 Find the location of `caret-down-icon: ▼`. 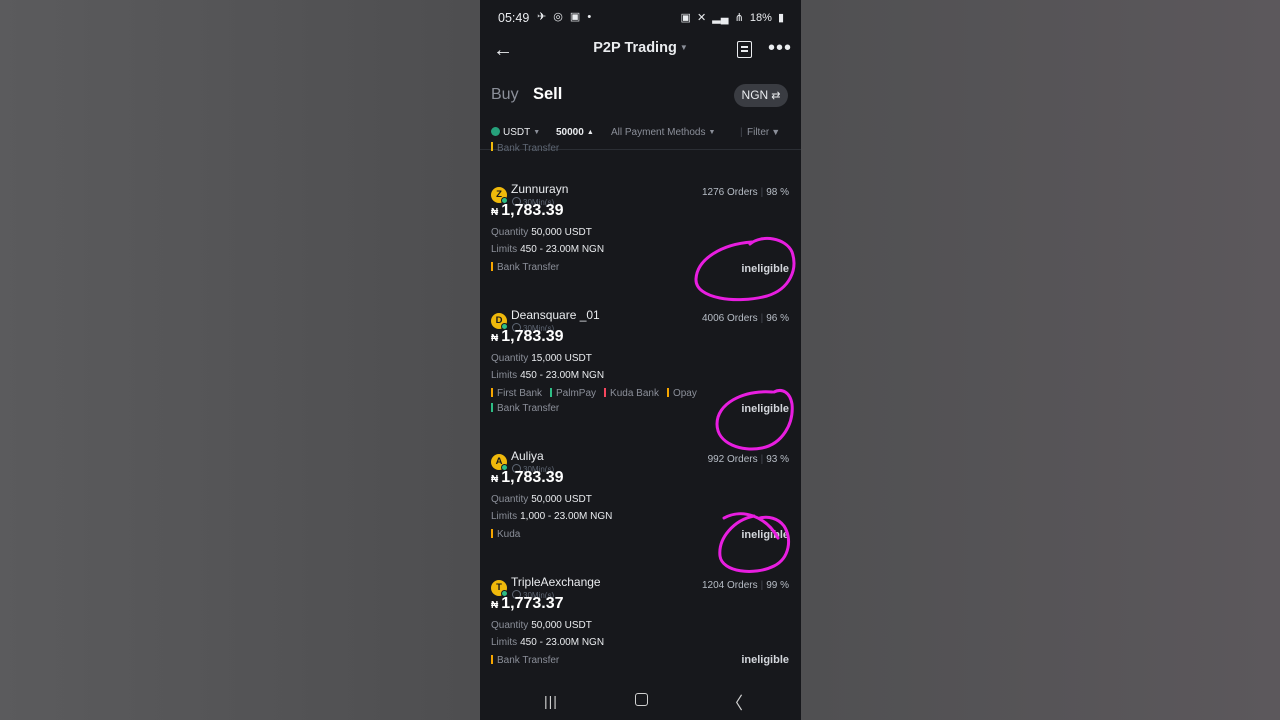

caret-down-icon: ▼ is located at coordinates (683, 47).